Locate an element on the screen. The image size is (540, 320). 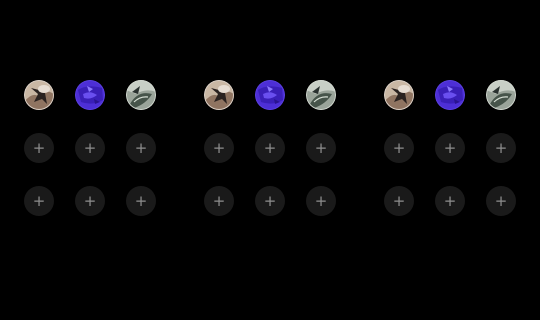
avatar-panel-1: + + + + + + is located at coordinates (90, 148).